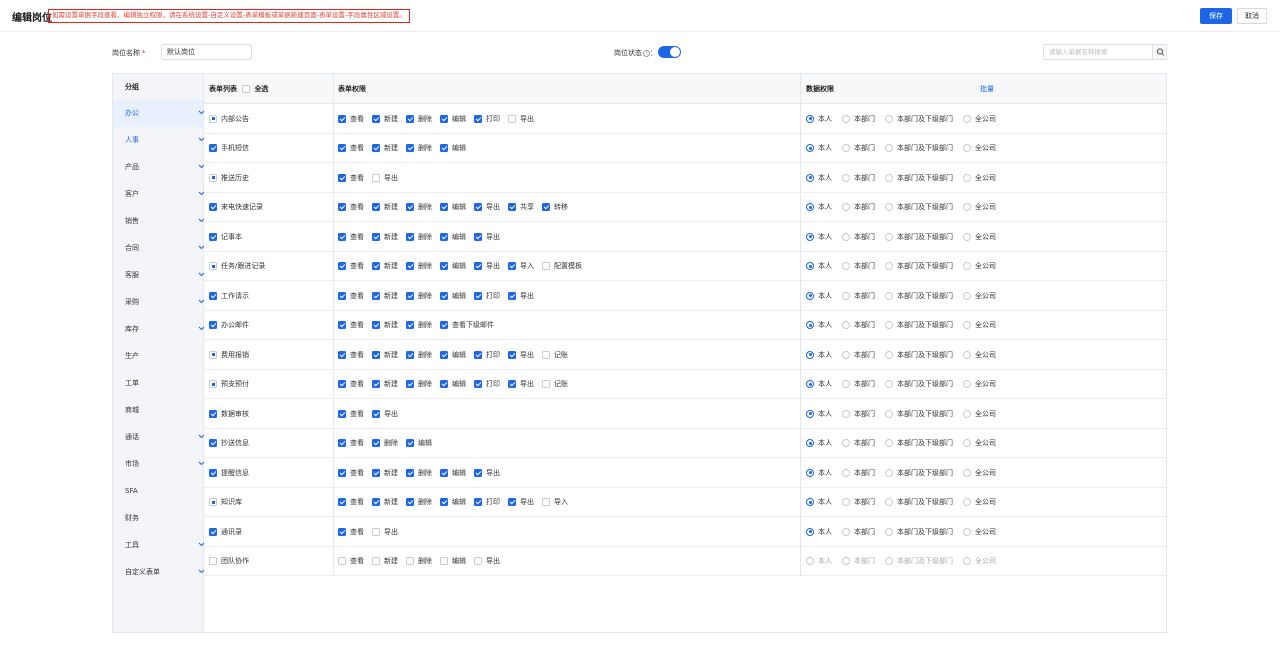 The width and height of the screenshot is (1280, 645). I want to click on sidebar-group: 工单, so click(158, 383).